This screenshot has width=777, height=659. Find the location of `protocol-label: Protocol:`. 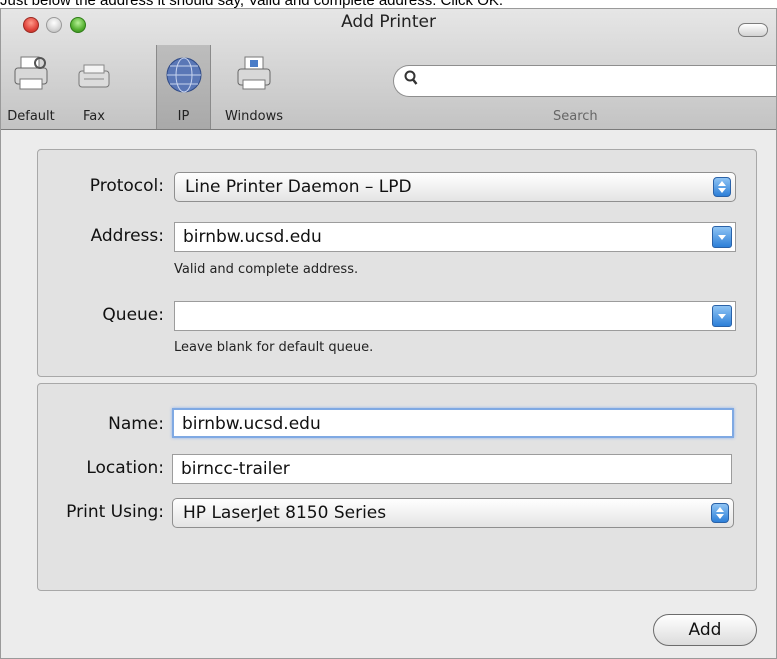

protocol-label: Protocol: is located at coordinates (126, 186).